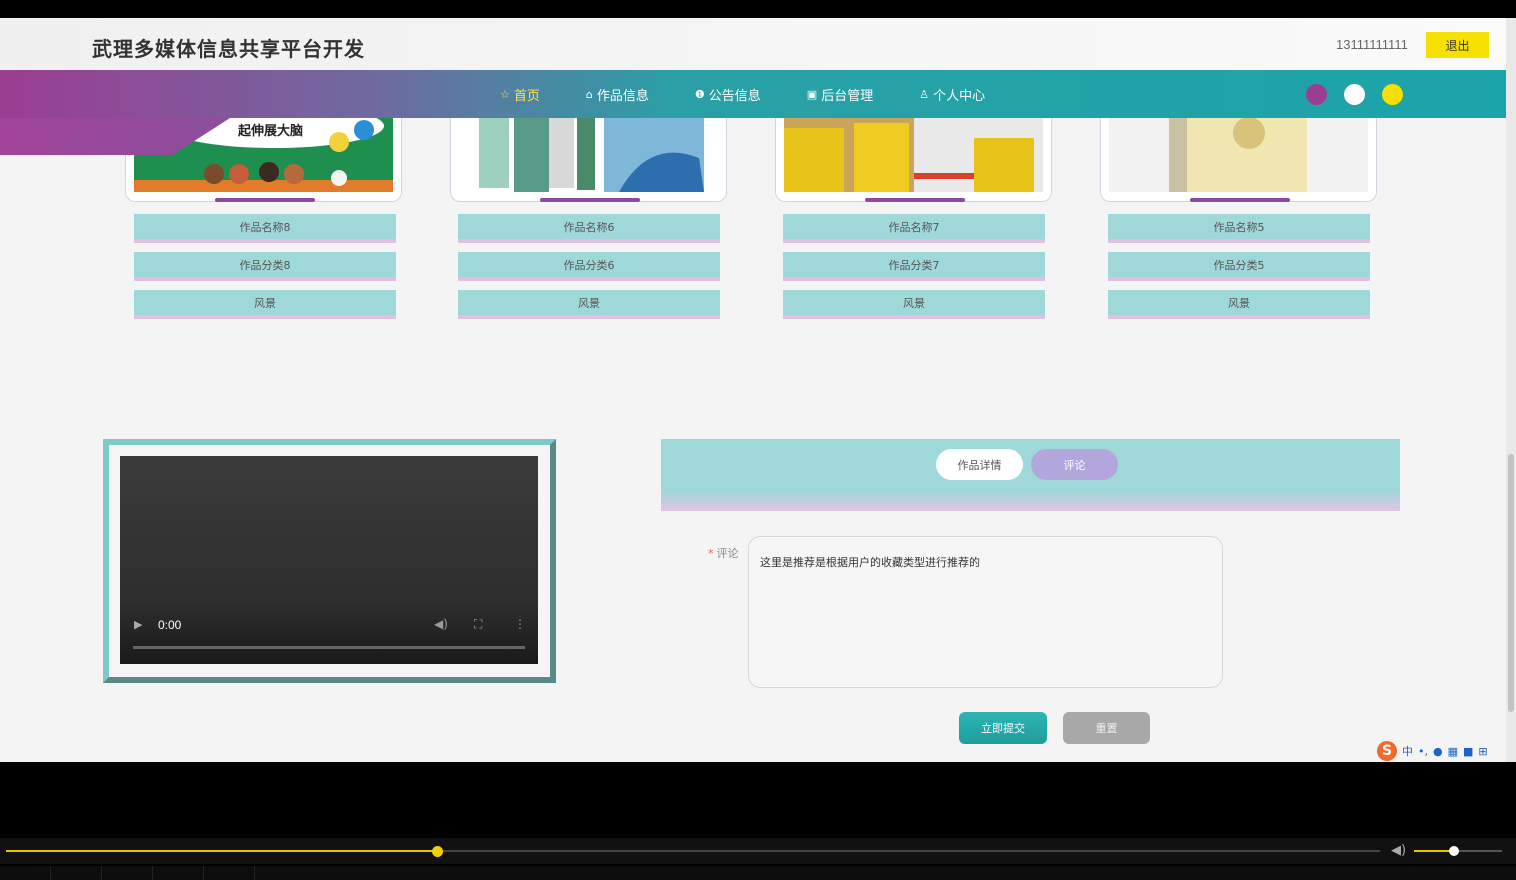  I want to click on video-time: 0:00, so click(170, 625).